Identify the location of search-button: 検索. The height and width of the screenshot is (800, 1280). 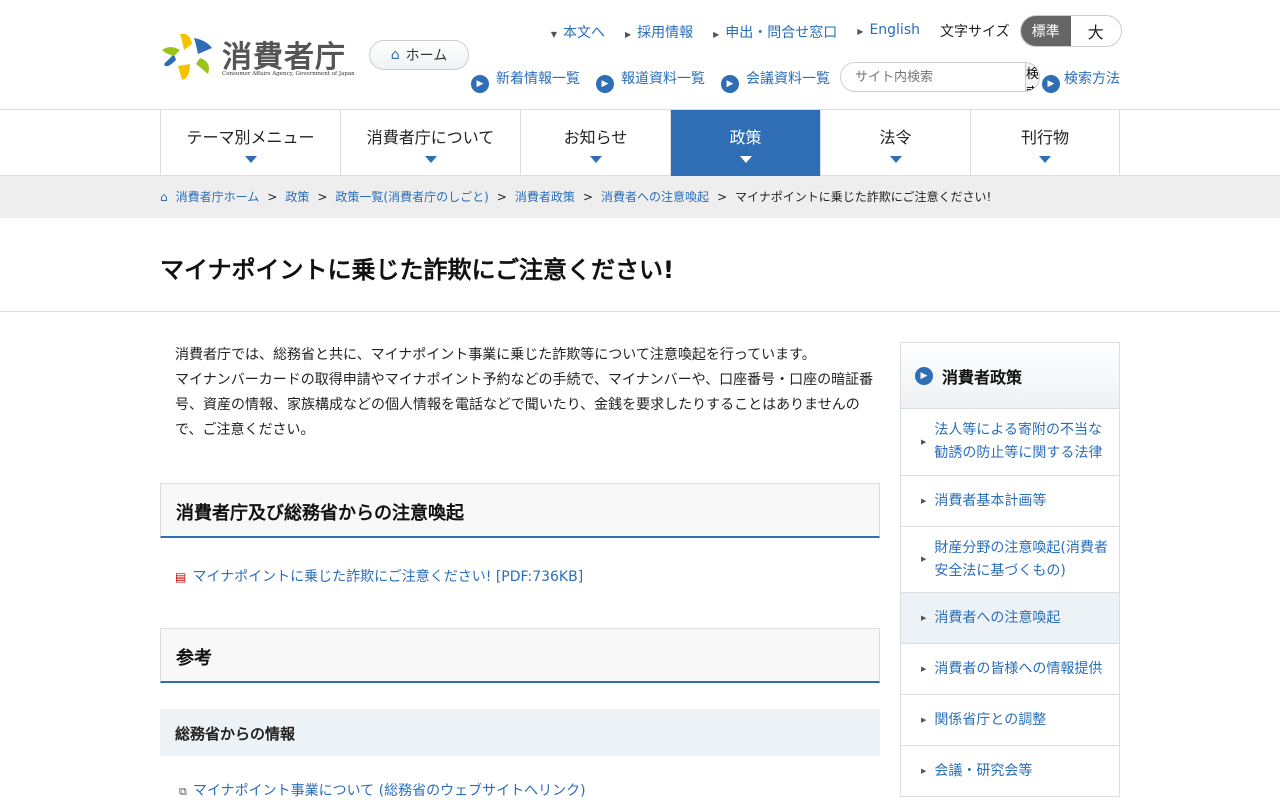
(1032, 77).